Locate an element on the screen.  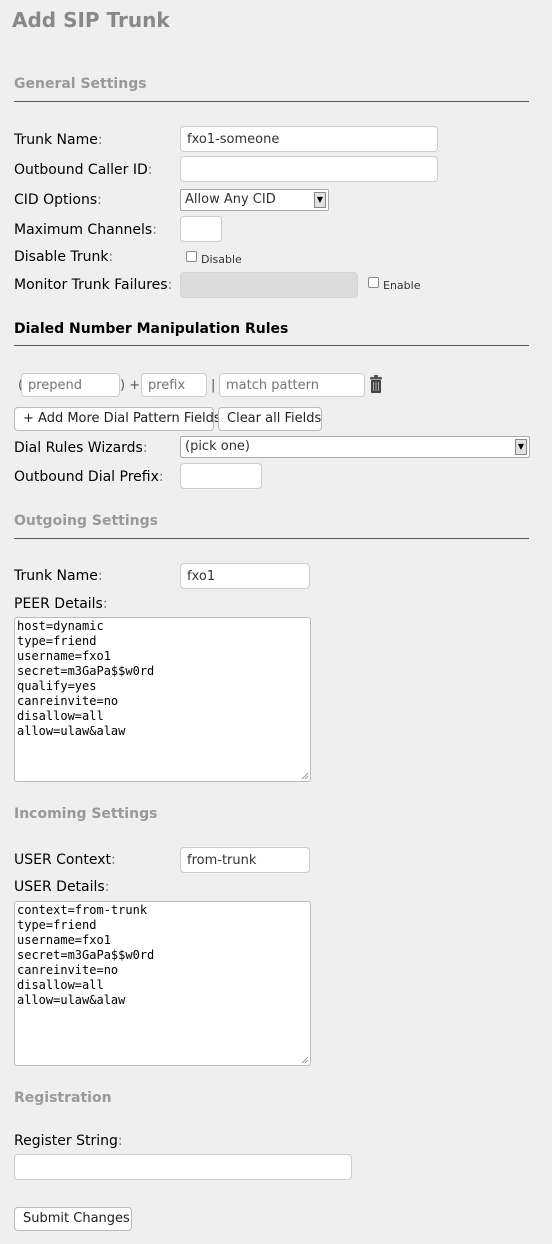
submit-changes-button: Submit Changes is located at coordinates (73, 1219).